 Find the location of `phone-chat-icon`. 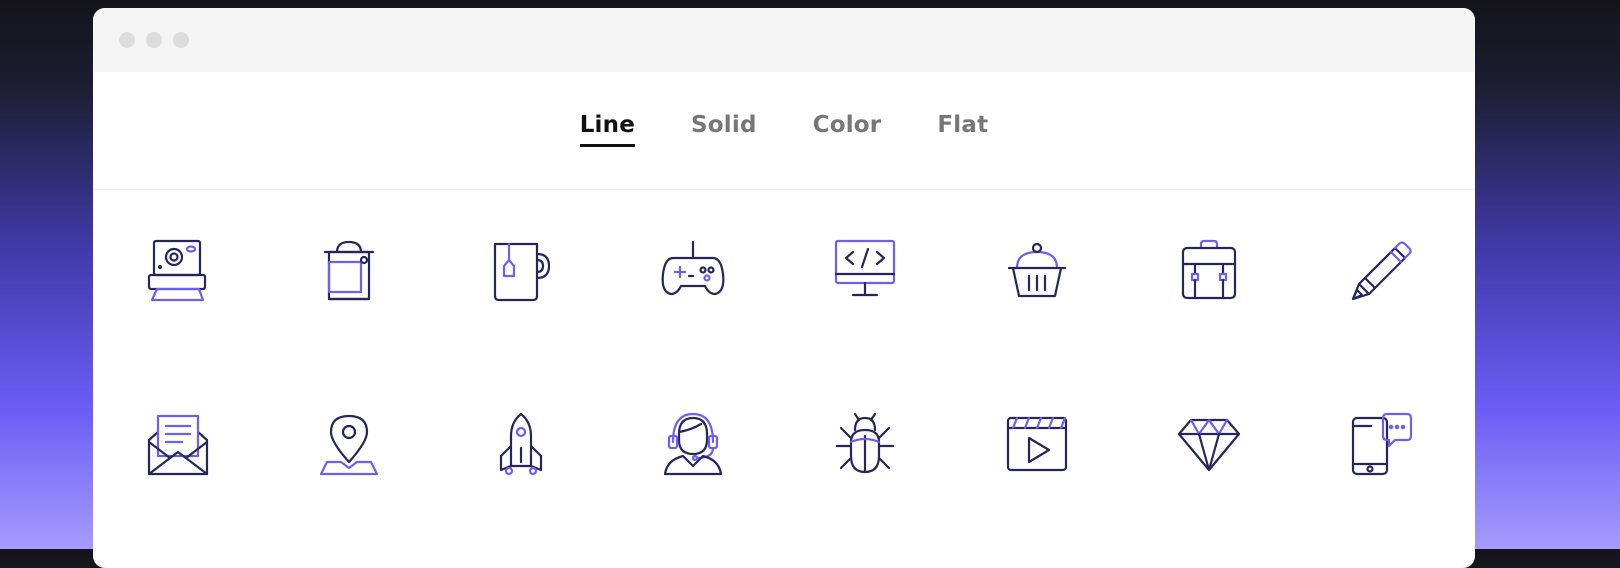

phone-chat-icon is located at coordinates (1381, 444).